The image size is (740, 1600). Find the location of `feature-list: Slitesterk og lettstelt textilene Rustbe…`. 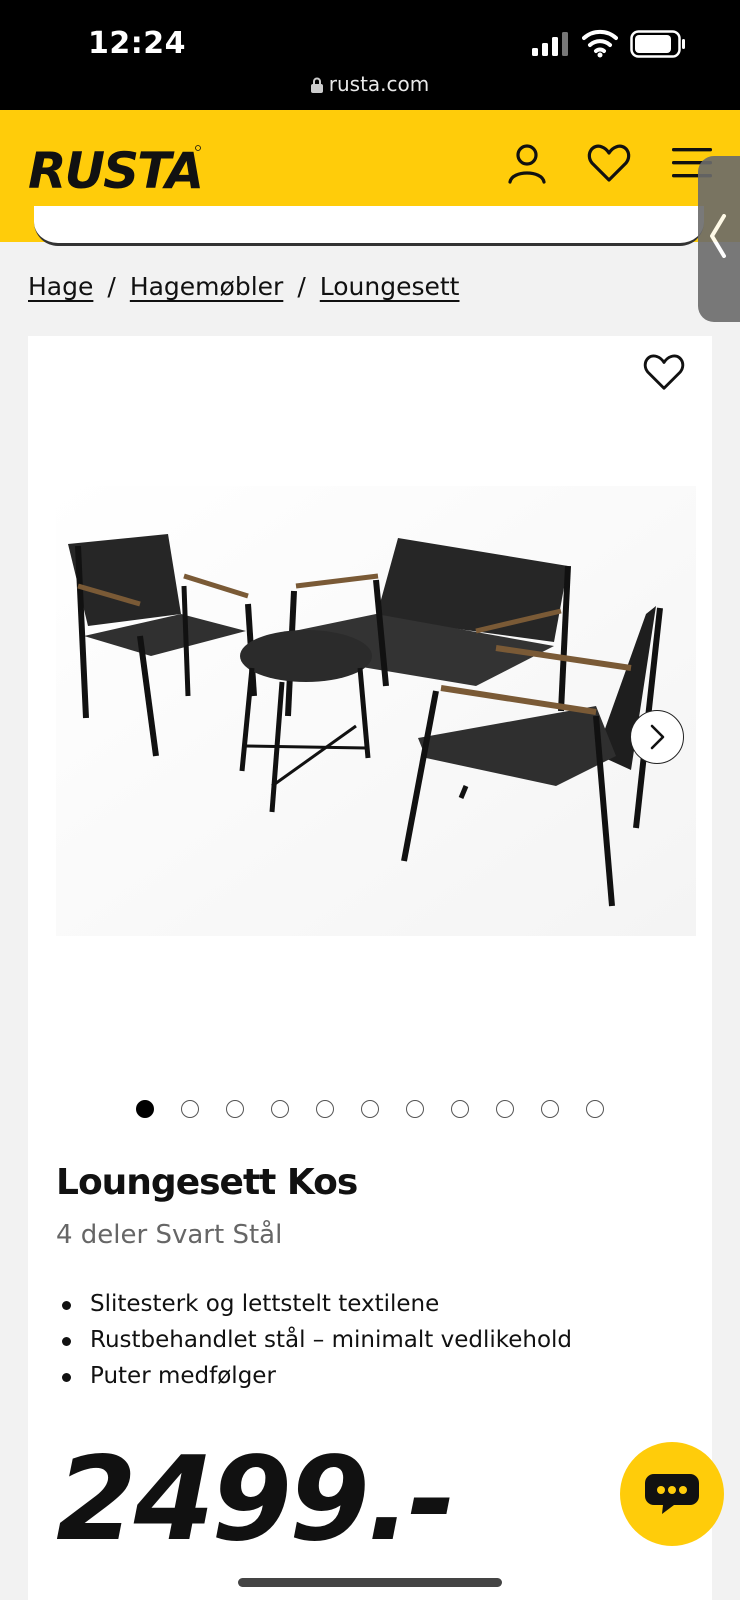

feature-list: Slitesterk og lettstelt textilene Rustbe… is located at coordinates (317, 1340).